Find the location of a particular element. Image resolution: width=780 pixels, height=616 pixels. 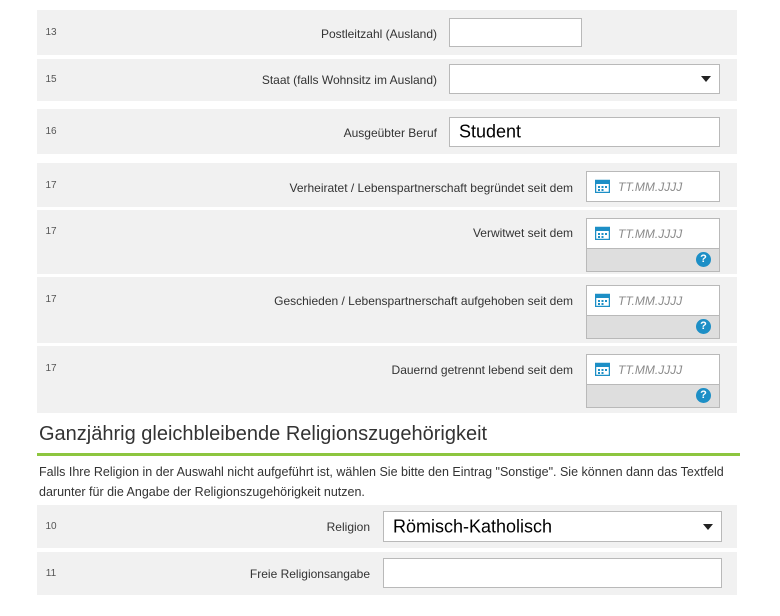

staat-select is located at coordinates (584, 79).